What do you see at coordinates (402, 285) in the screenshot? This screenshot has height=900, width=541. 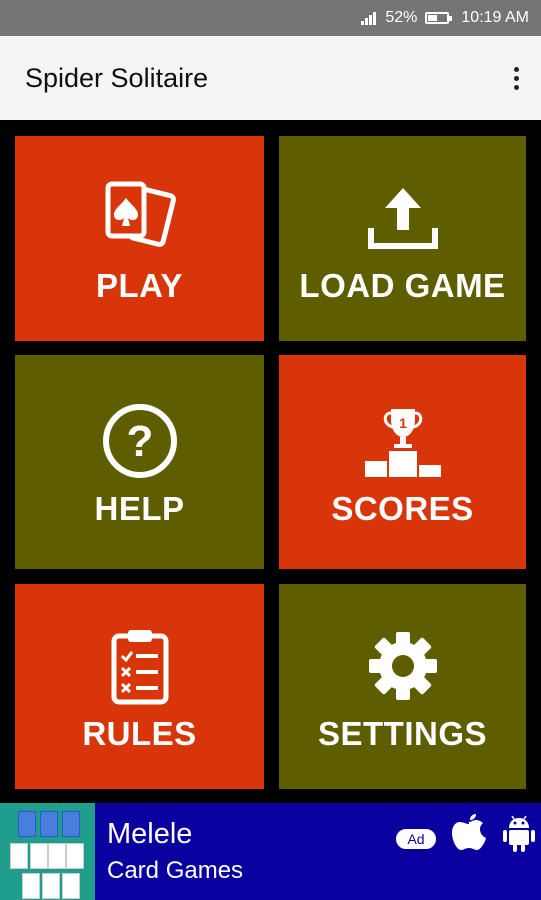 I see `load-game-label: LOAD GAME` at bounding box center [402, 285].